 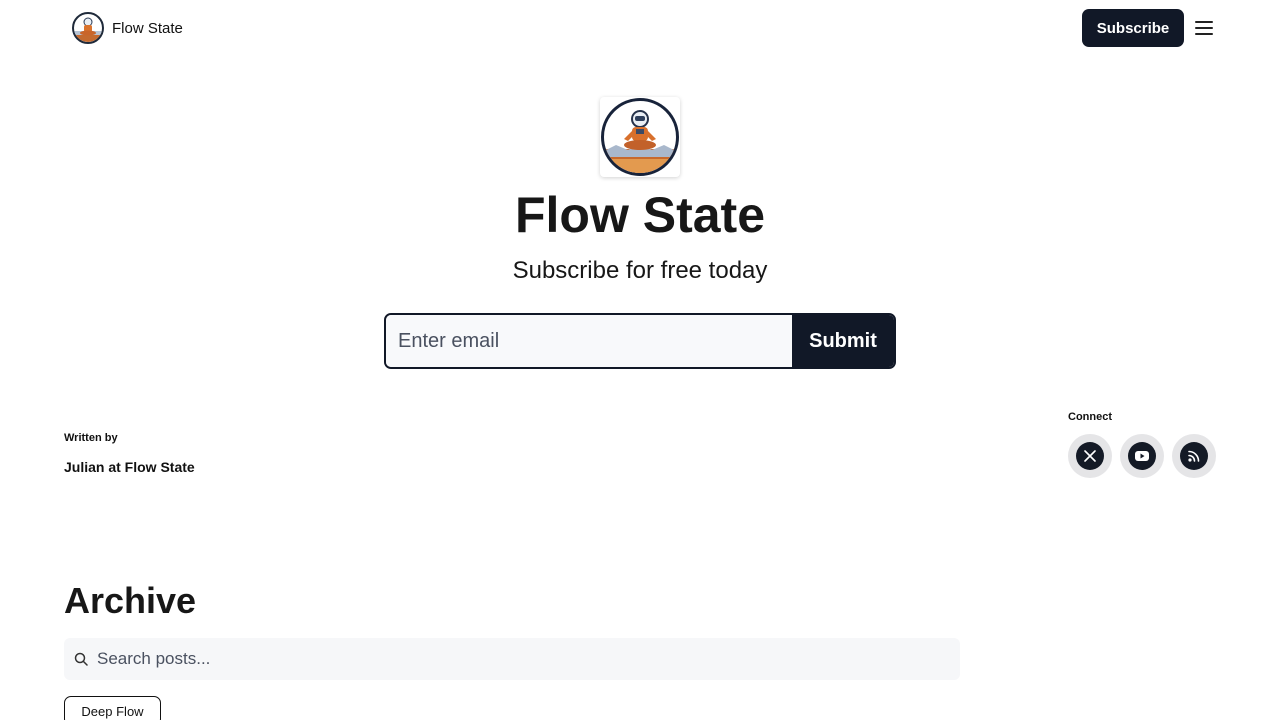 I want to click on search-box, so click(x=512, y=659).